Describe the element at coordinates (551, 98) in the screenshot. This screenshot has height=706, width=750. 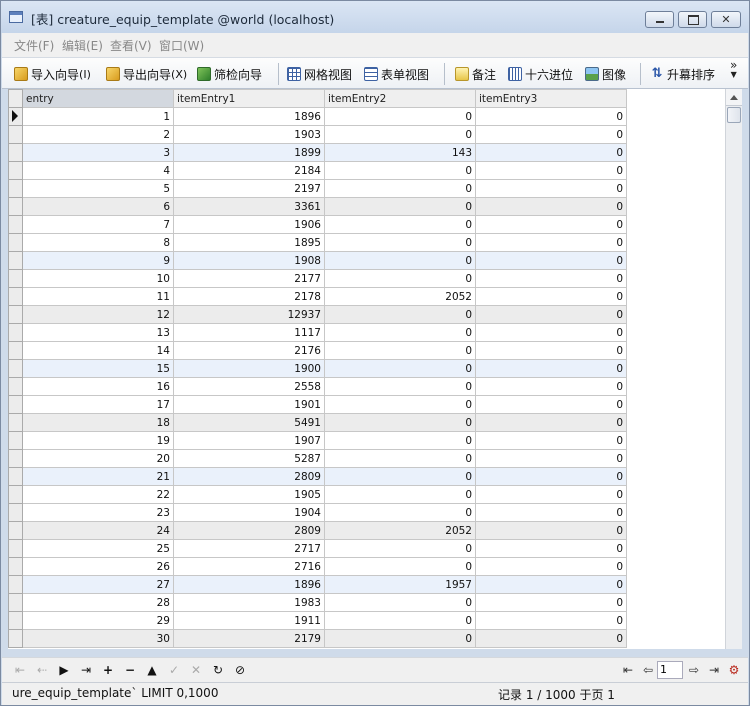
I see `column-header-itementry3: itemEntry3` at that location.